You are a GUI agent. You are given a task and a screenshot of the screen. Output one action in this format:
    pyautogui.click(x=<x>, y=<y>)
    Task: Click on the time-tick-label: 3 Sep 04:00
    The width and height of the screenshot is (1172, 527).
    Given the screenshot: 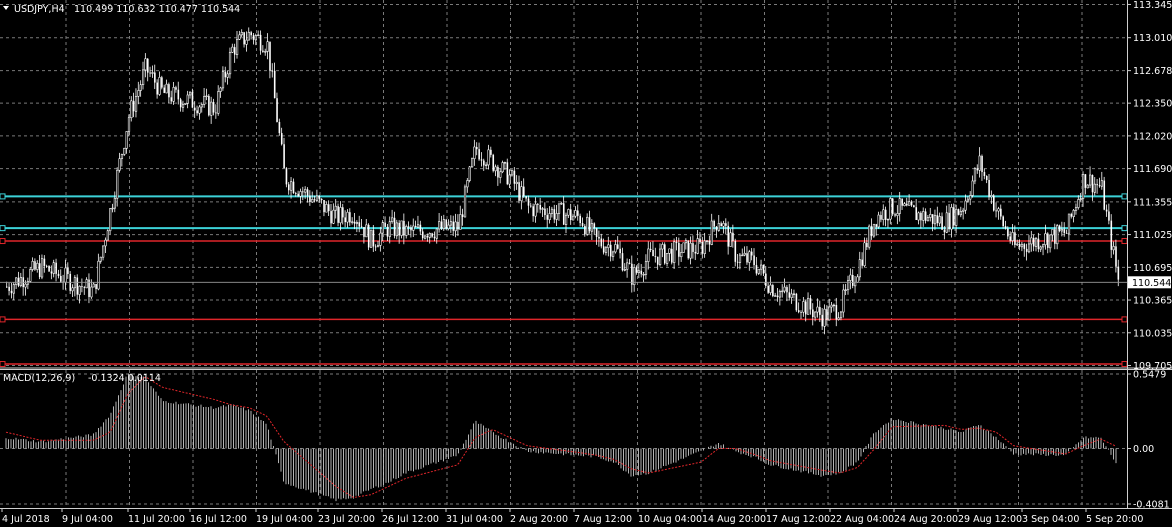 What is the action you would take?
    pyautogui.click(x=1050, y=519)
    